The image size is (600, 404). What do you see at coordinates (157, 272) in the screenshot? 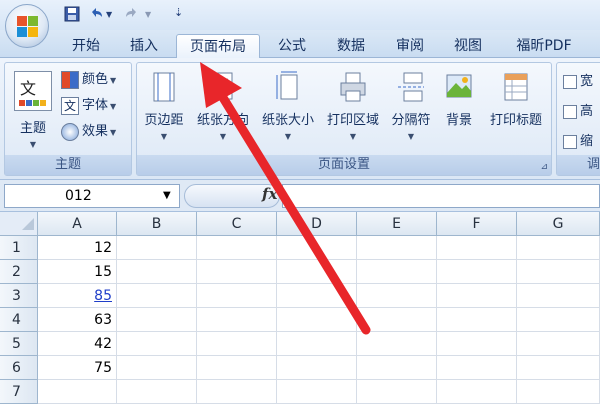
I see `cell-b2` at bounding box center [157, 272].